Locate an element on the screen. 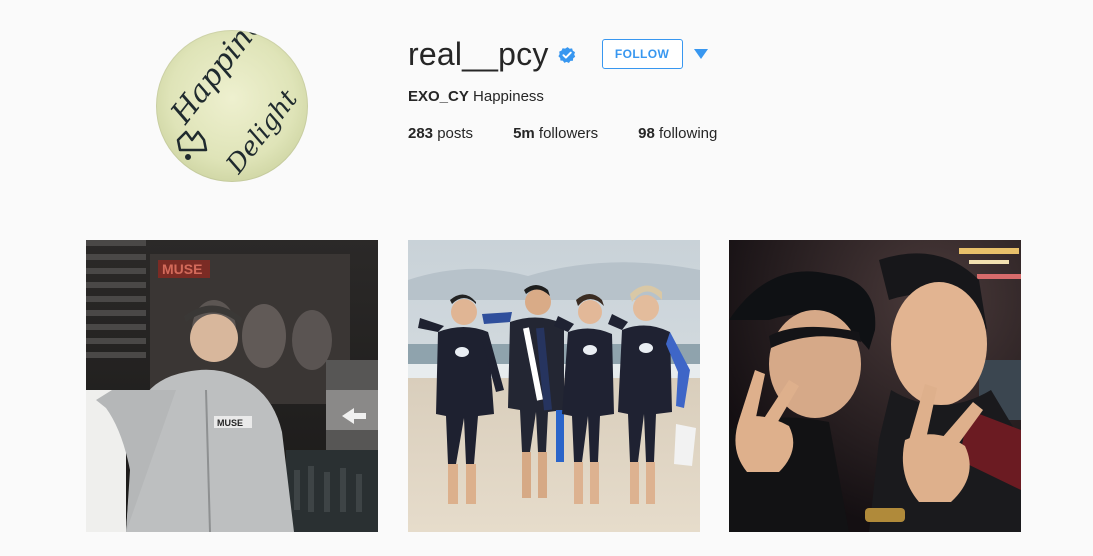 The height and width of the screenshot is (556, 1093). verified-badge-icon is located at coordinates (566, 55).